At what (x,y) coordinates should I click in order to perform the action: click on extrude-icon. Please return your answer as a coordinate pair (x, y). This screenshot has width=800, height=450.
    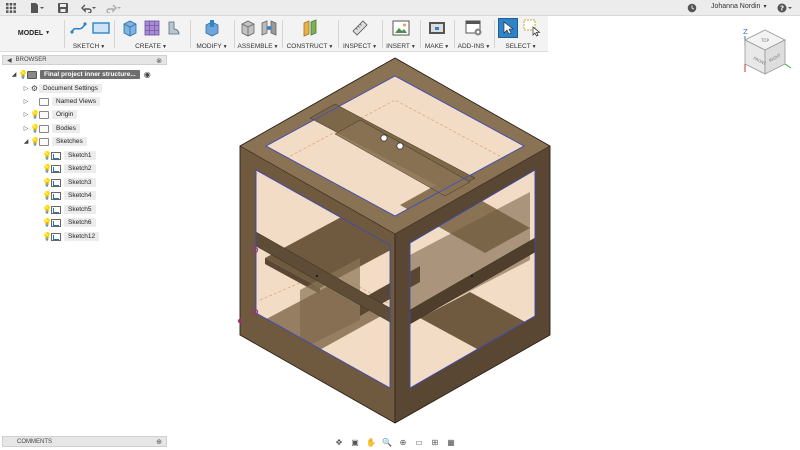
    Looking at the image, I should click on (129, 28).